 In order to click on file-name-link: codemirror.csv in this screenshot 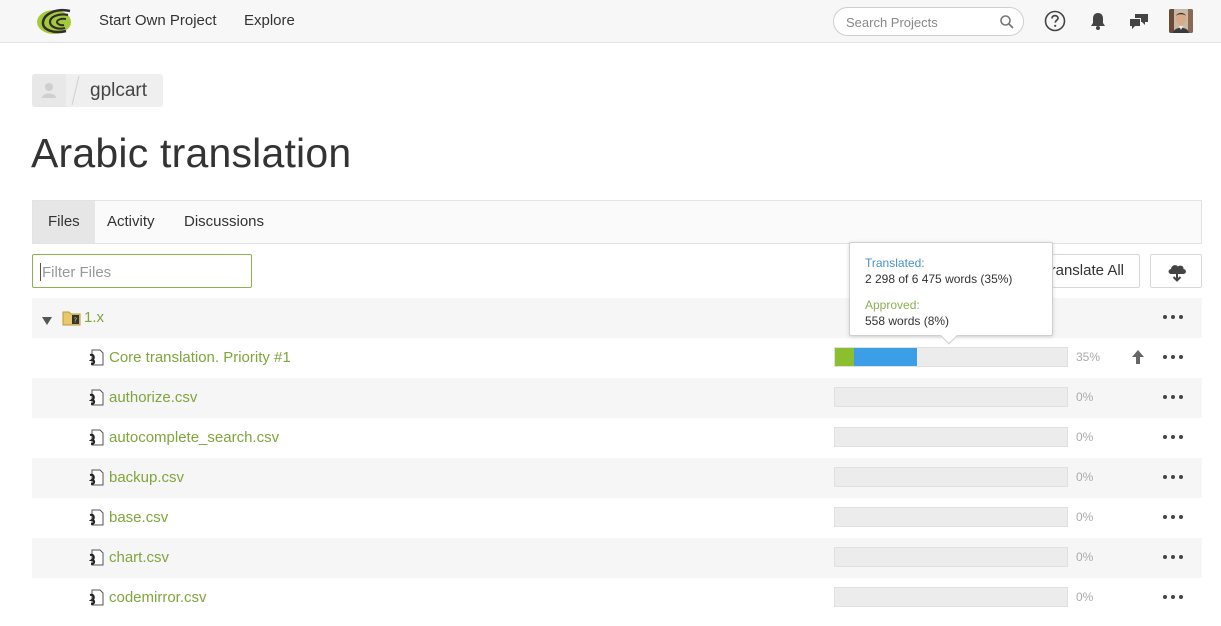, I will do `click(158, 597)`.